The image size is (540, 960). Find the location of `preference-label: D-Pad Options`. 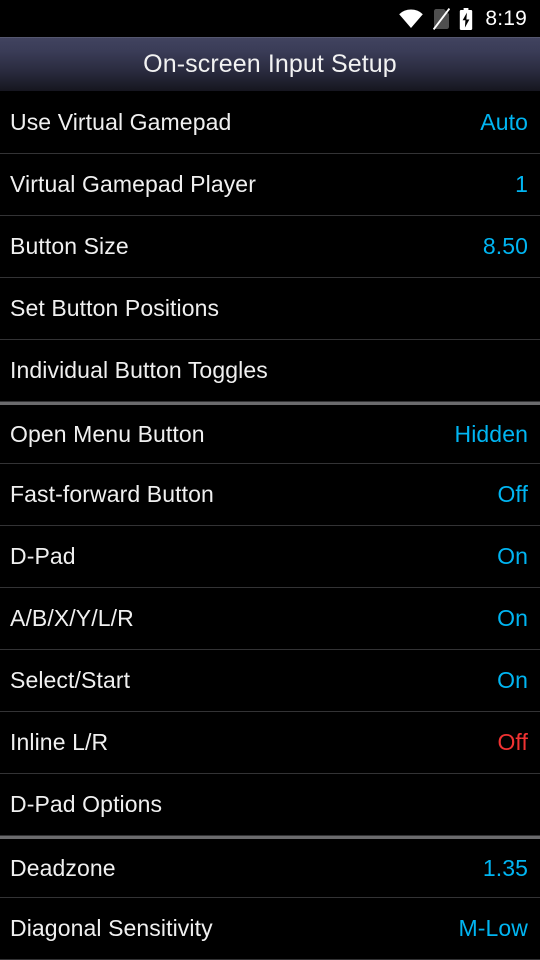

preference-label: D-Pad Options is located at coordinates (86, 804).